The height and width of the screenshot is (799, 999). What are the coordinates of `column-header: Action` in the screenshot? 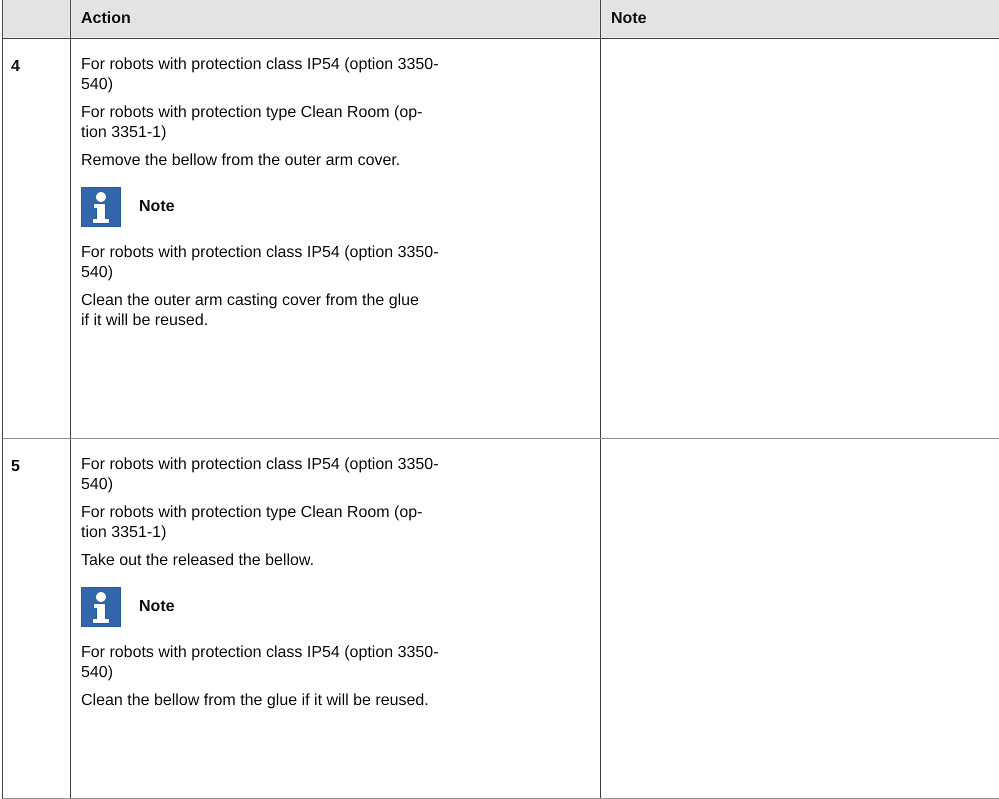 It's located at (336, 19).